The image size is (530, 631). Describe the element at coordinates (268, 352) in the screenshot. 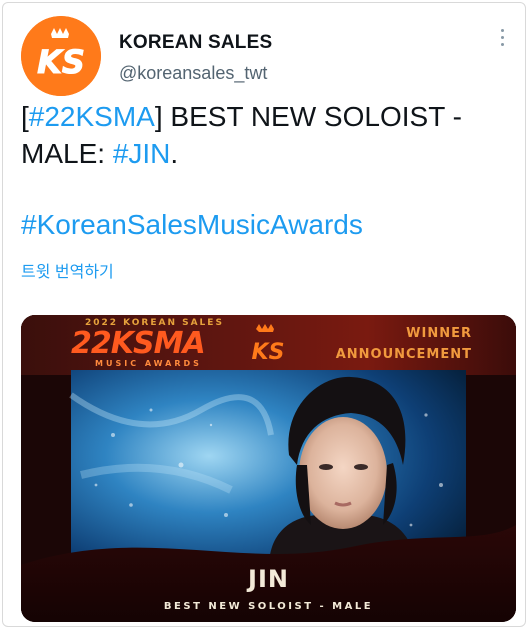

I see `badge-letters: KS` at that location.